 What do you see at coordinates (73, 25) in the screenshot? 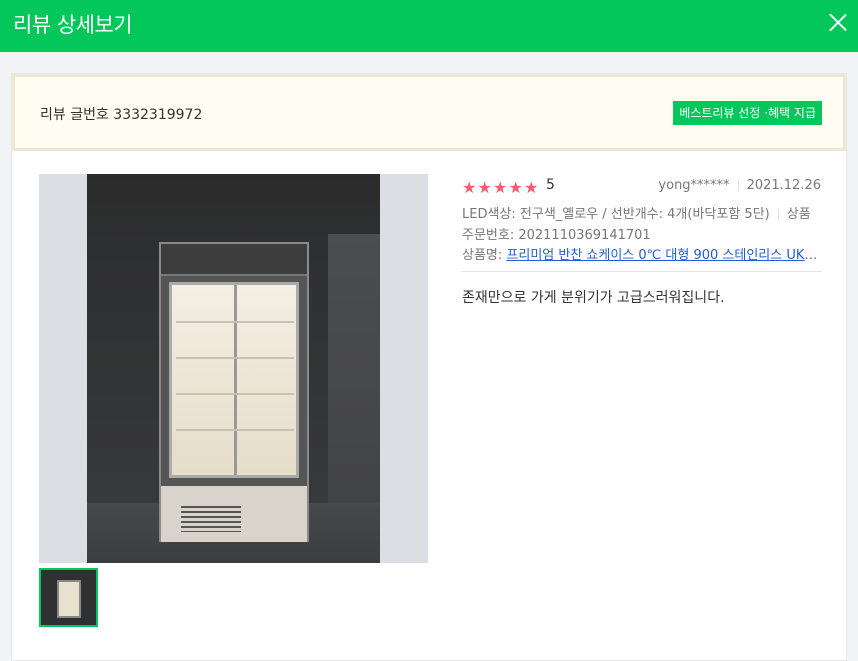
I see `modal-title: 리뷰 상세보기` at bounding box center [73, 25].